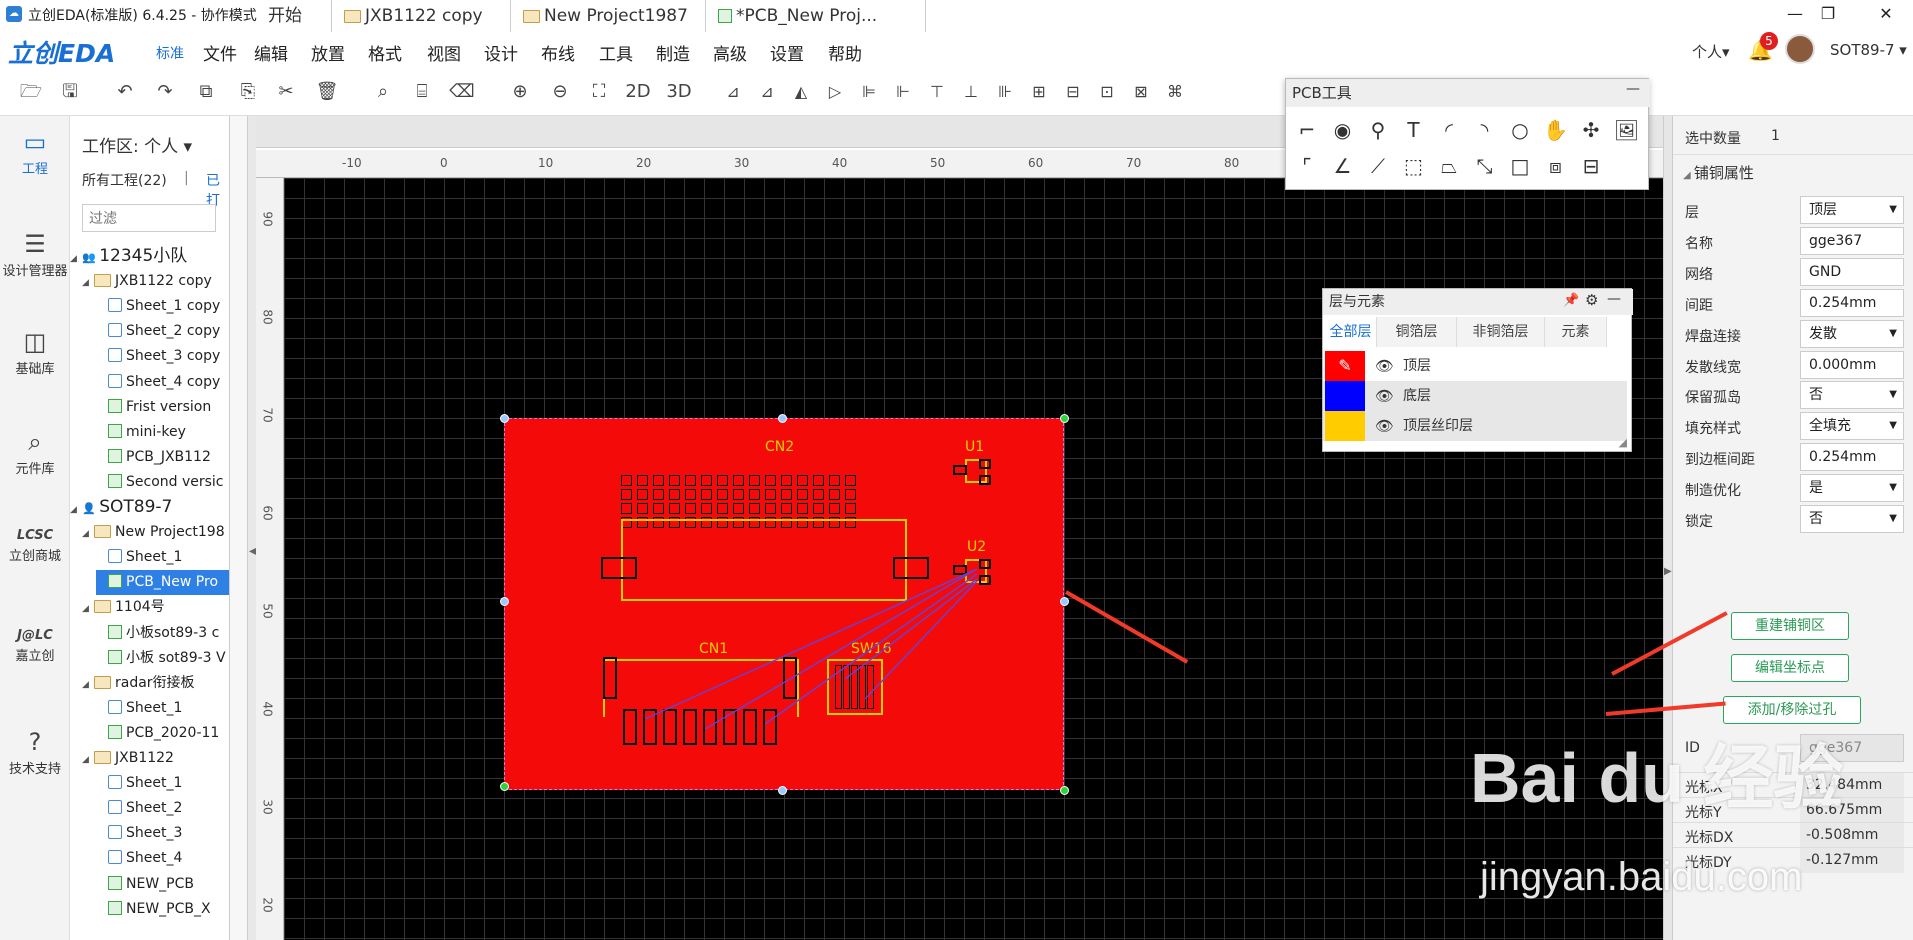 The height and width of the screenshot is (940, 1913). What do you see at coordinates (1852, 271) in the screenshot?
I see `prop-input: GND` at bounding box center [1852, 271].